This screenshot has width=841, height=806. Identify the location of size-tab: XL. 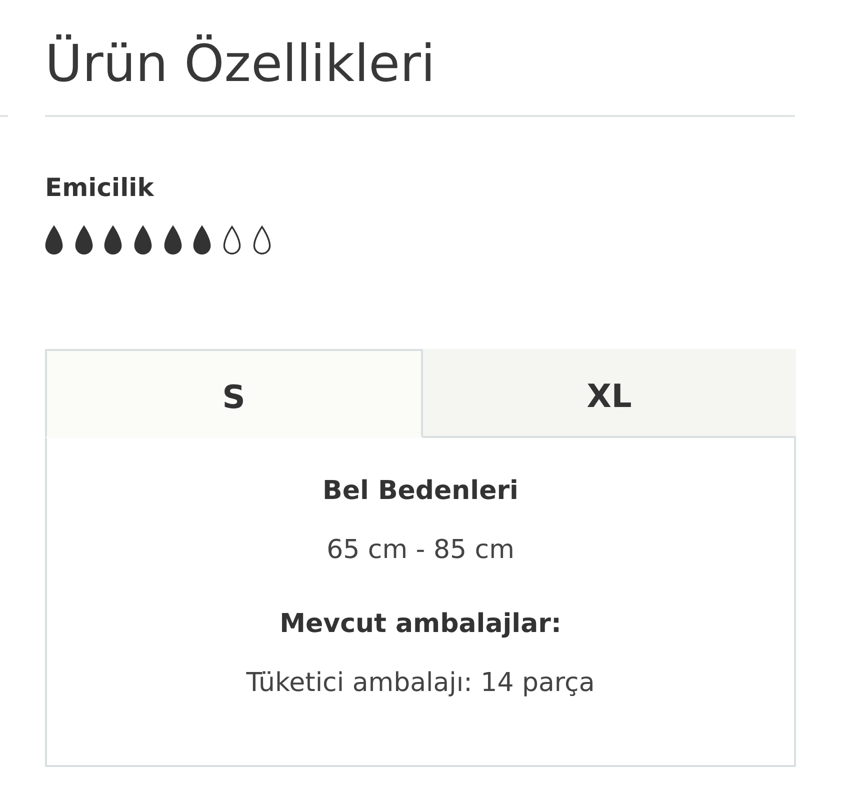
(609, 393).